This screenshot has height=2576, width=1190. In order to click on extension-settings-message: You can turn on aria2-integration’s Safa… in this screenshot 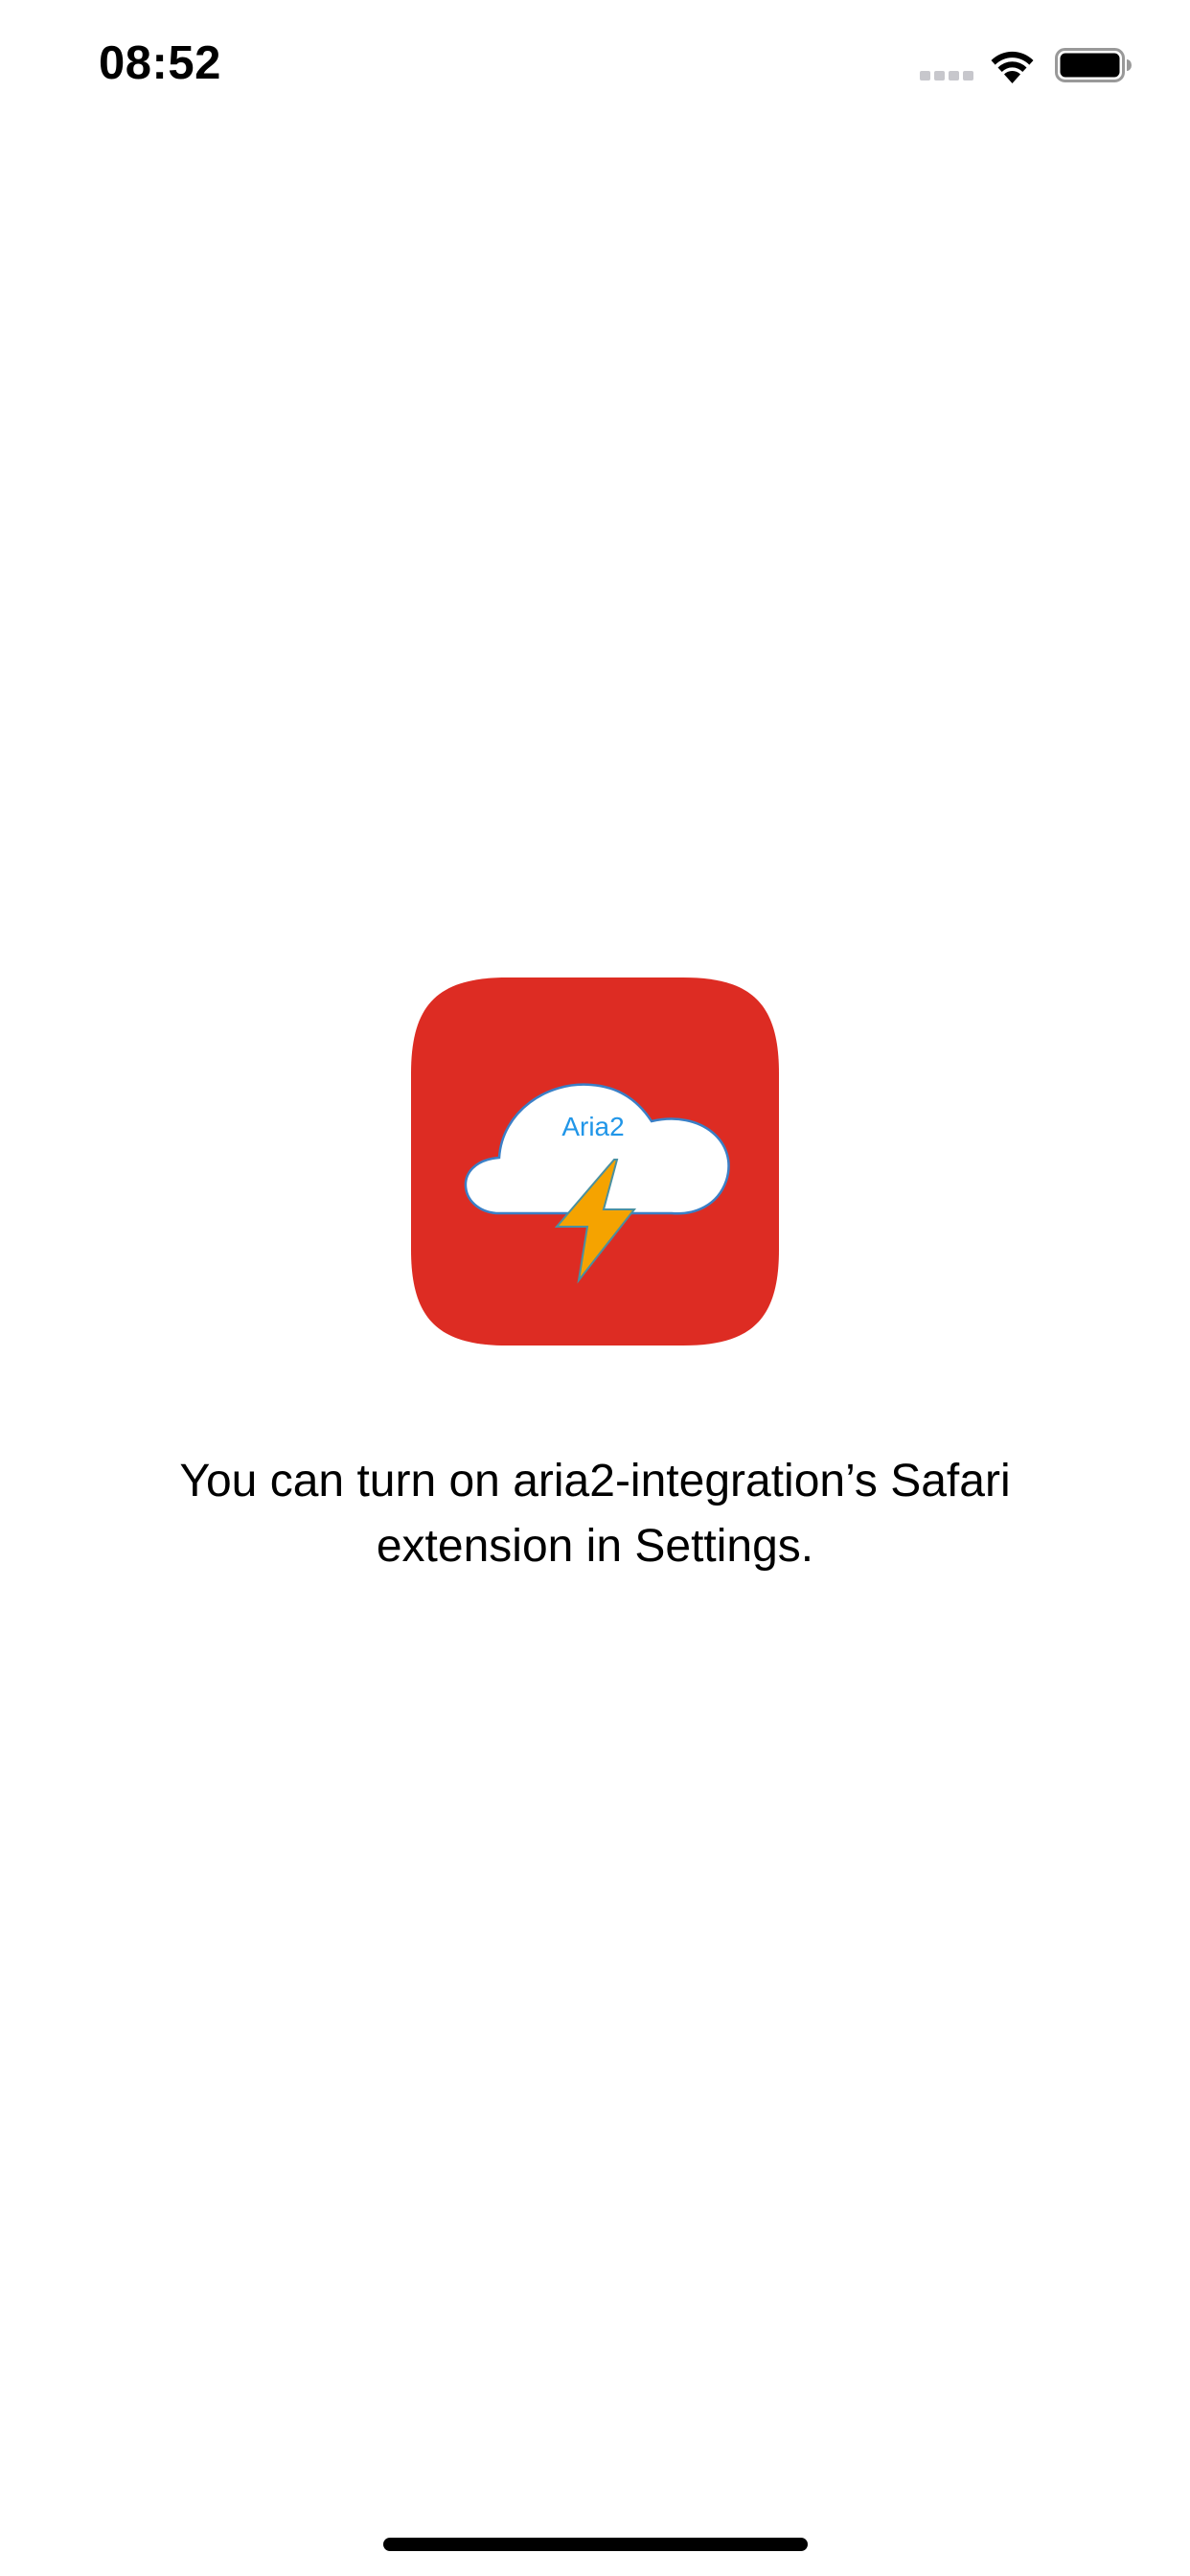, I will do `click(595, 1514)`.